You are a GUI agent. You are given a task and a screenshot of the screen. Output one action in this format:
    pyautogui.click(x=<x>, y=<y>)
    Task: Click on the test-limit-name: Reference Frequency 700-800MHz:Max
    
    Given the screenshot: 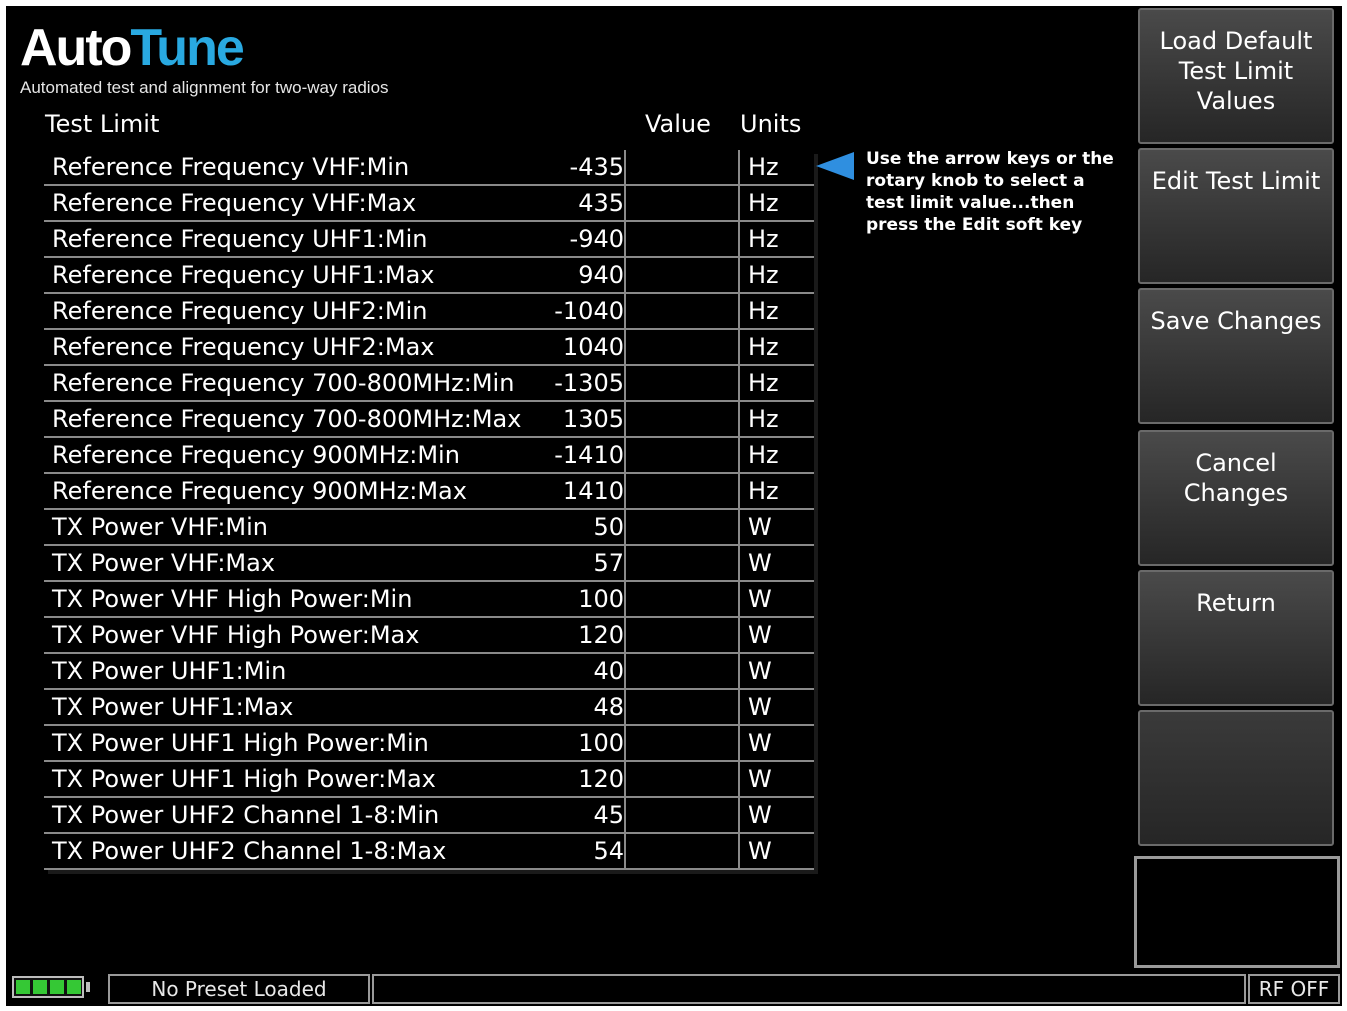 What is the action you would take?
    pyautogui.click(x=287, y=419)
    